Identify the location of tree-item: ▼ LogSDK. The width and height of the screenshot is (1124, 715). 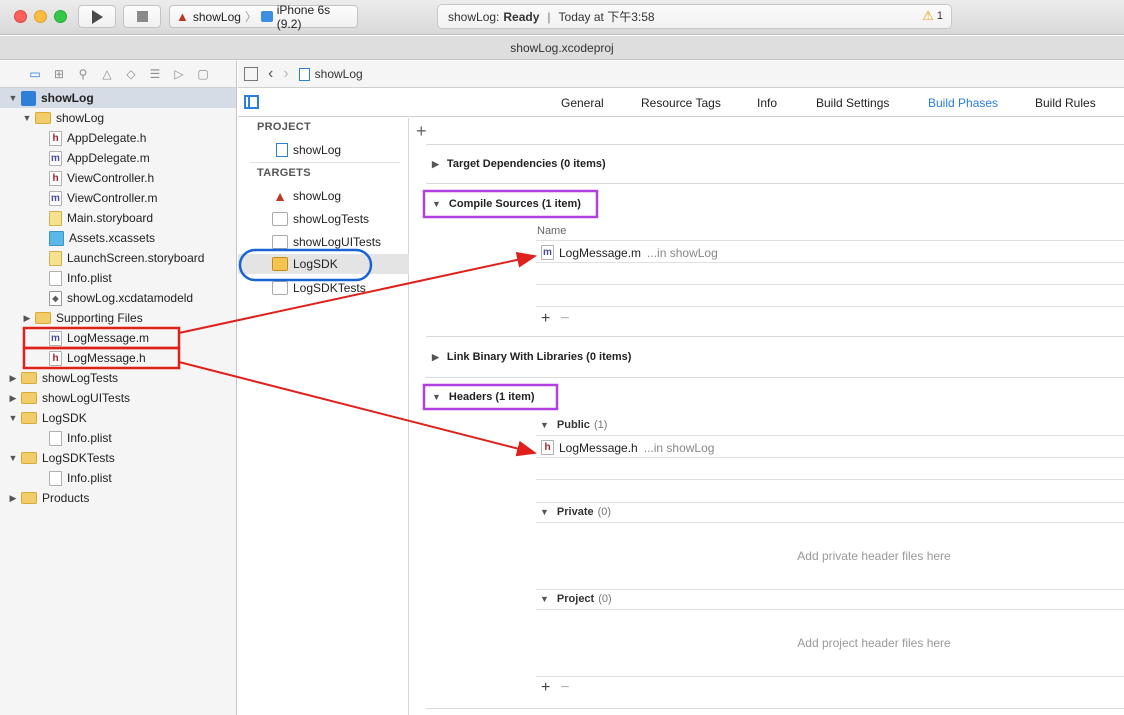
(118, 418).